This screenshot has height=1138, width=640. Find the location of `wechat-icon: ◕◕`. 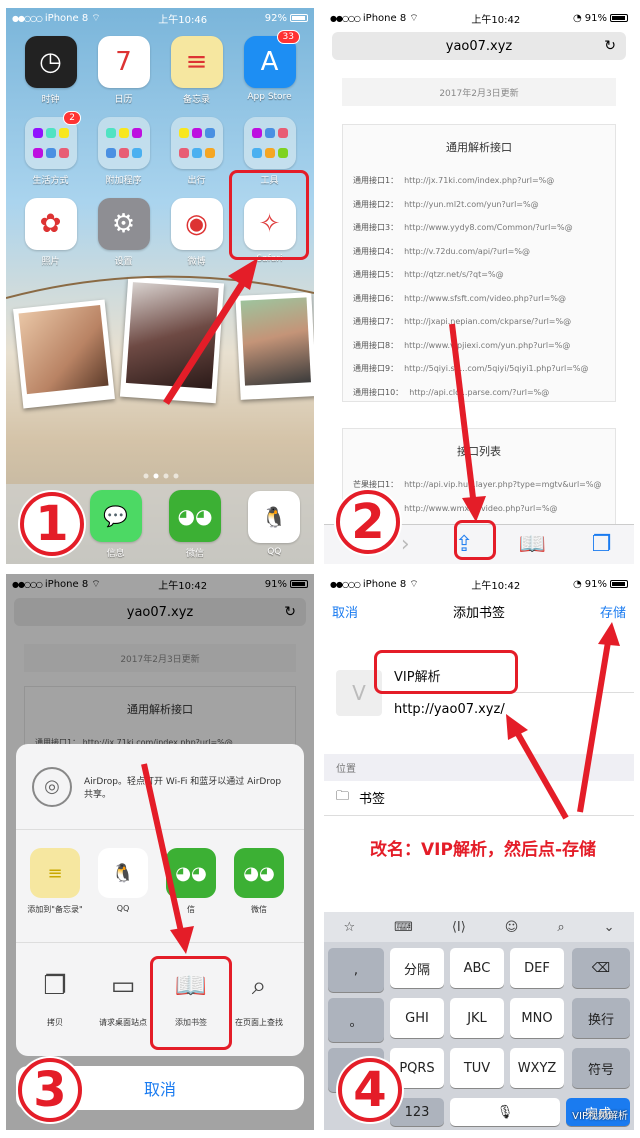

wechat-icon: ◕◕ is located at coordinates (194, 515).